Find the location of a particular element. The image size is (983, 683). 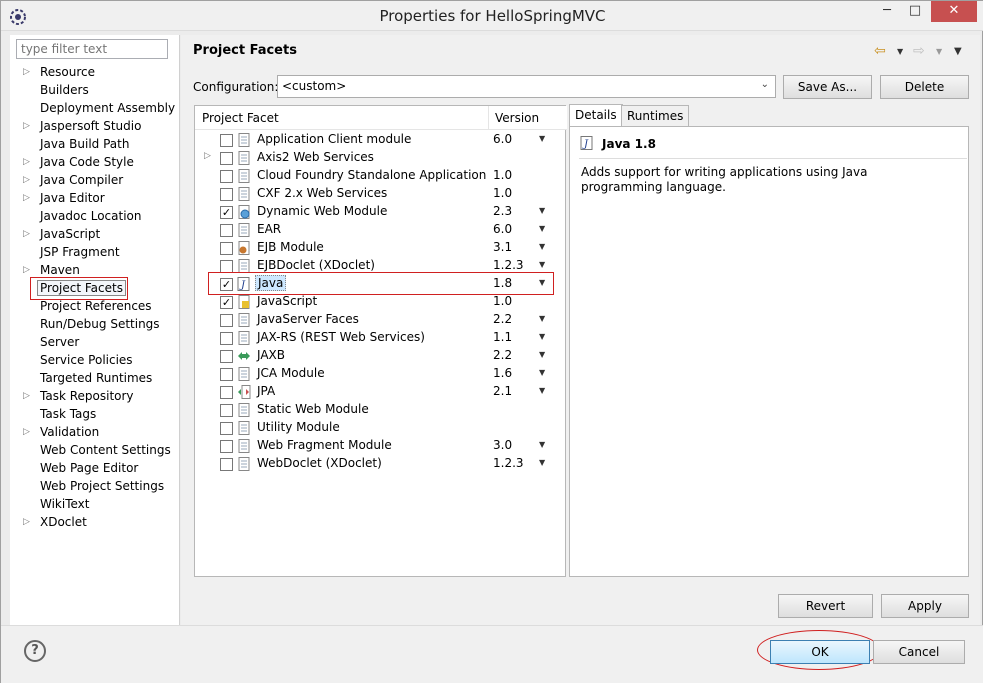

sidebar-item-project-references: Project References is located at coordinates (94, 307).